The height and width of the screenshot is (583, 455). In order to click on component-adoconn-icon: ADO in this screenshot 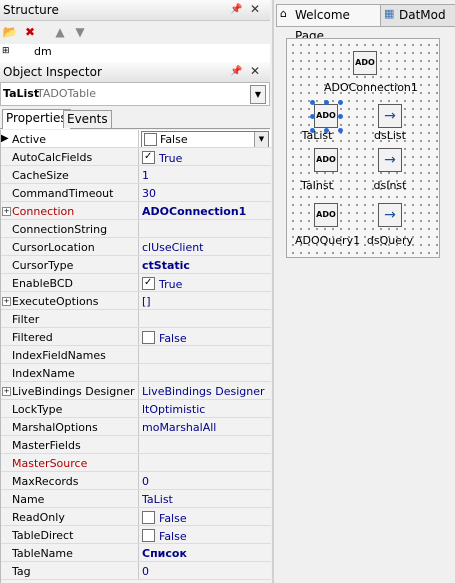, I will do `click(365, 63)`.